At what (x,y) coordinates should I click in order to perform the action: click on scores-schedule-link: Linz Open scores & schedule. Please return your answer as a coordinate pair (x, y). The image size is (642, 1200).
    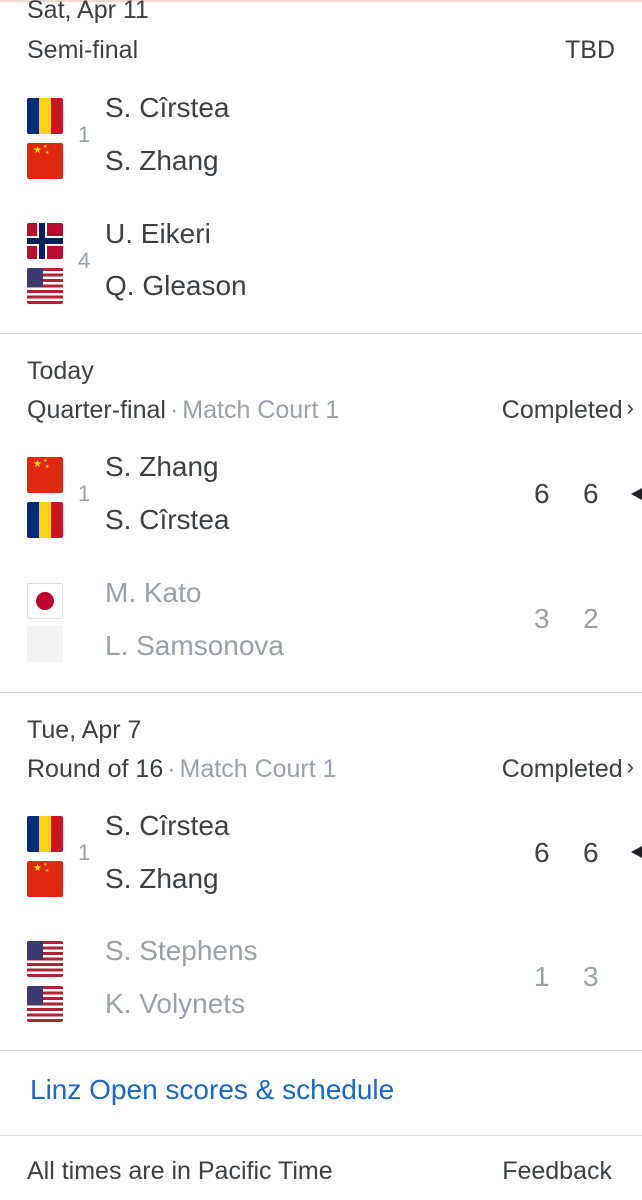
    Looking at the image, I should click on (212, 1090).